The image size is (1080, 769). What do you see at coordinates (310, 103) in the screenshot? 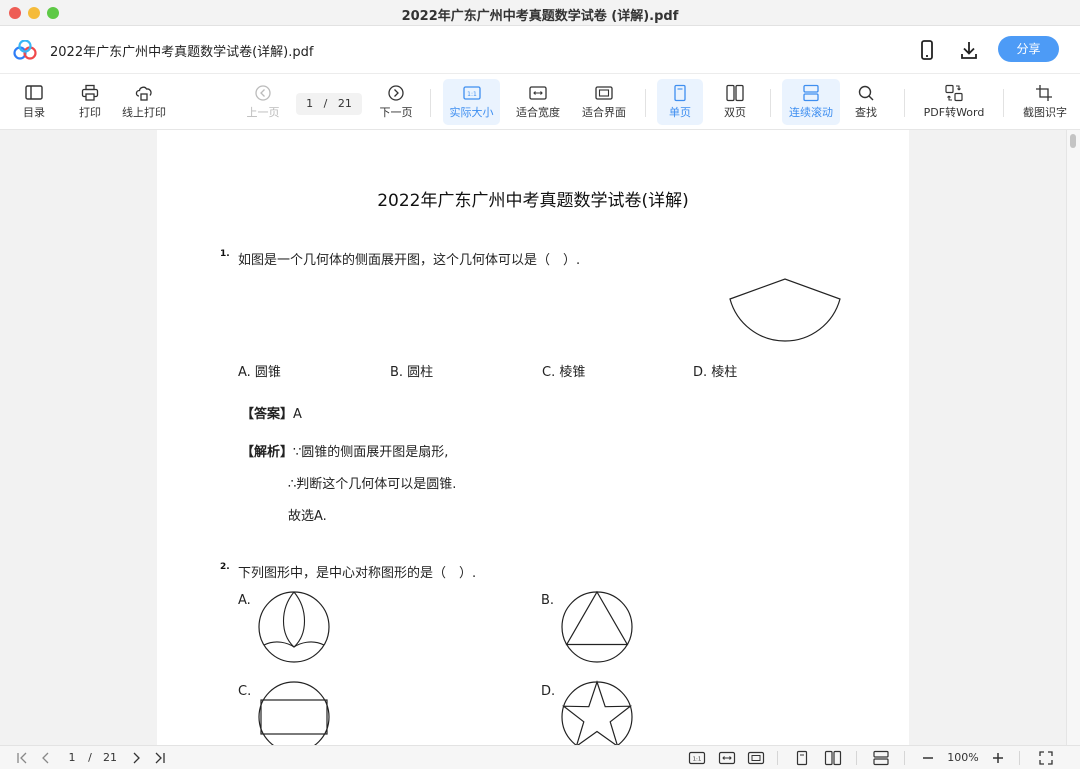
I see `page-current: 1` at bounding box center [310, 103].